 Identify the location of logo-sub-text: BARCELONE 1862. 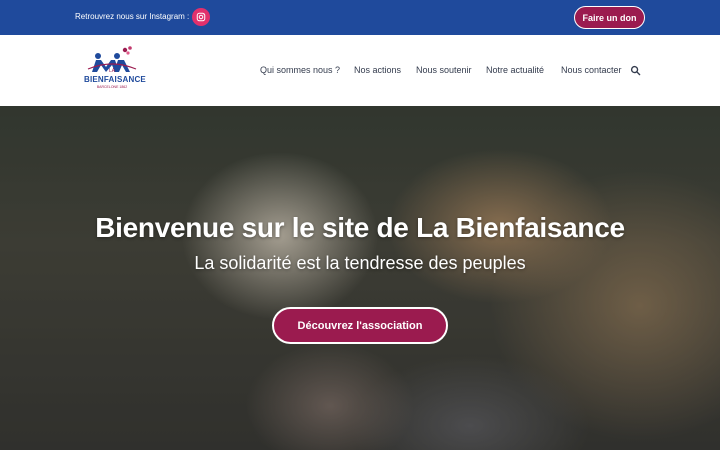
(112, 87).